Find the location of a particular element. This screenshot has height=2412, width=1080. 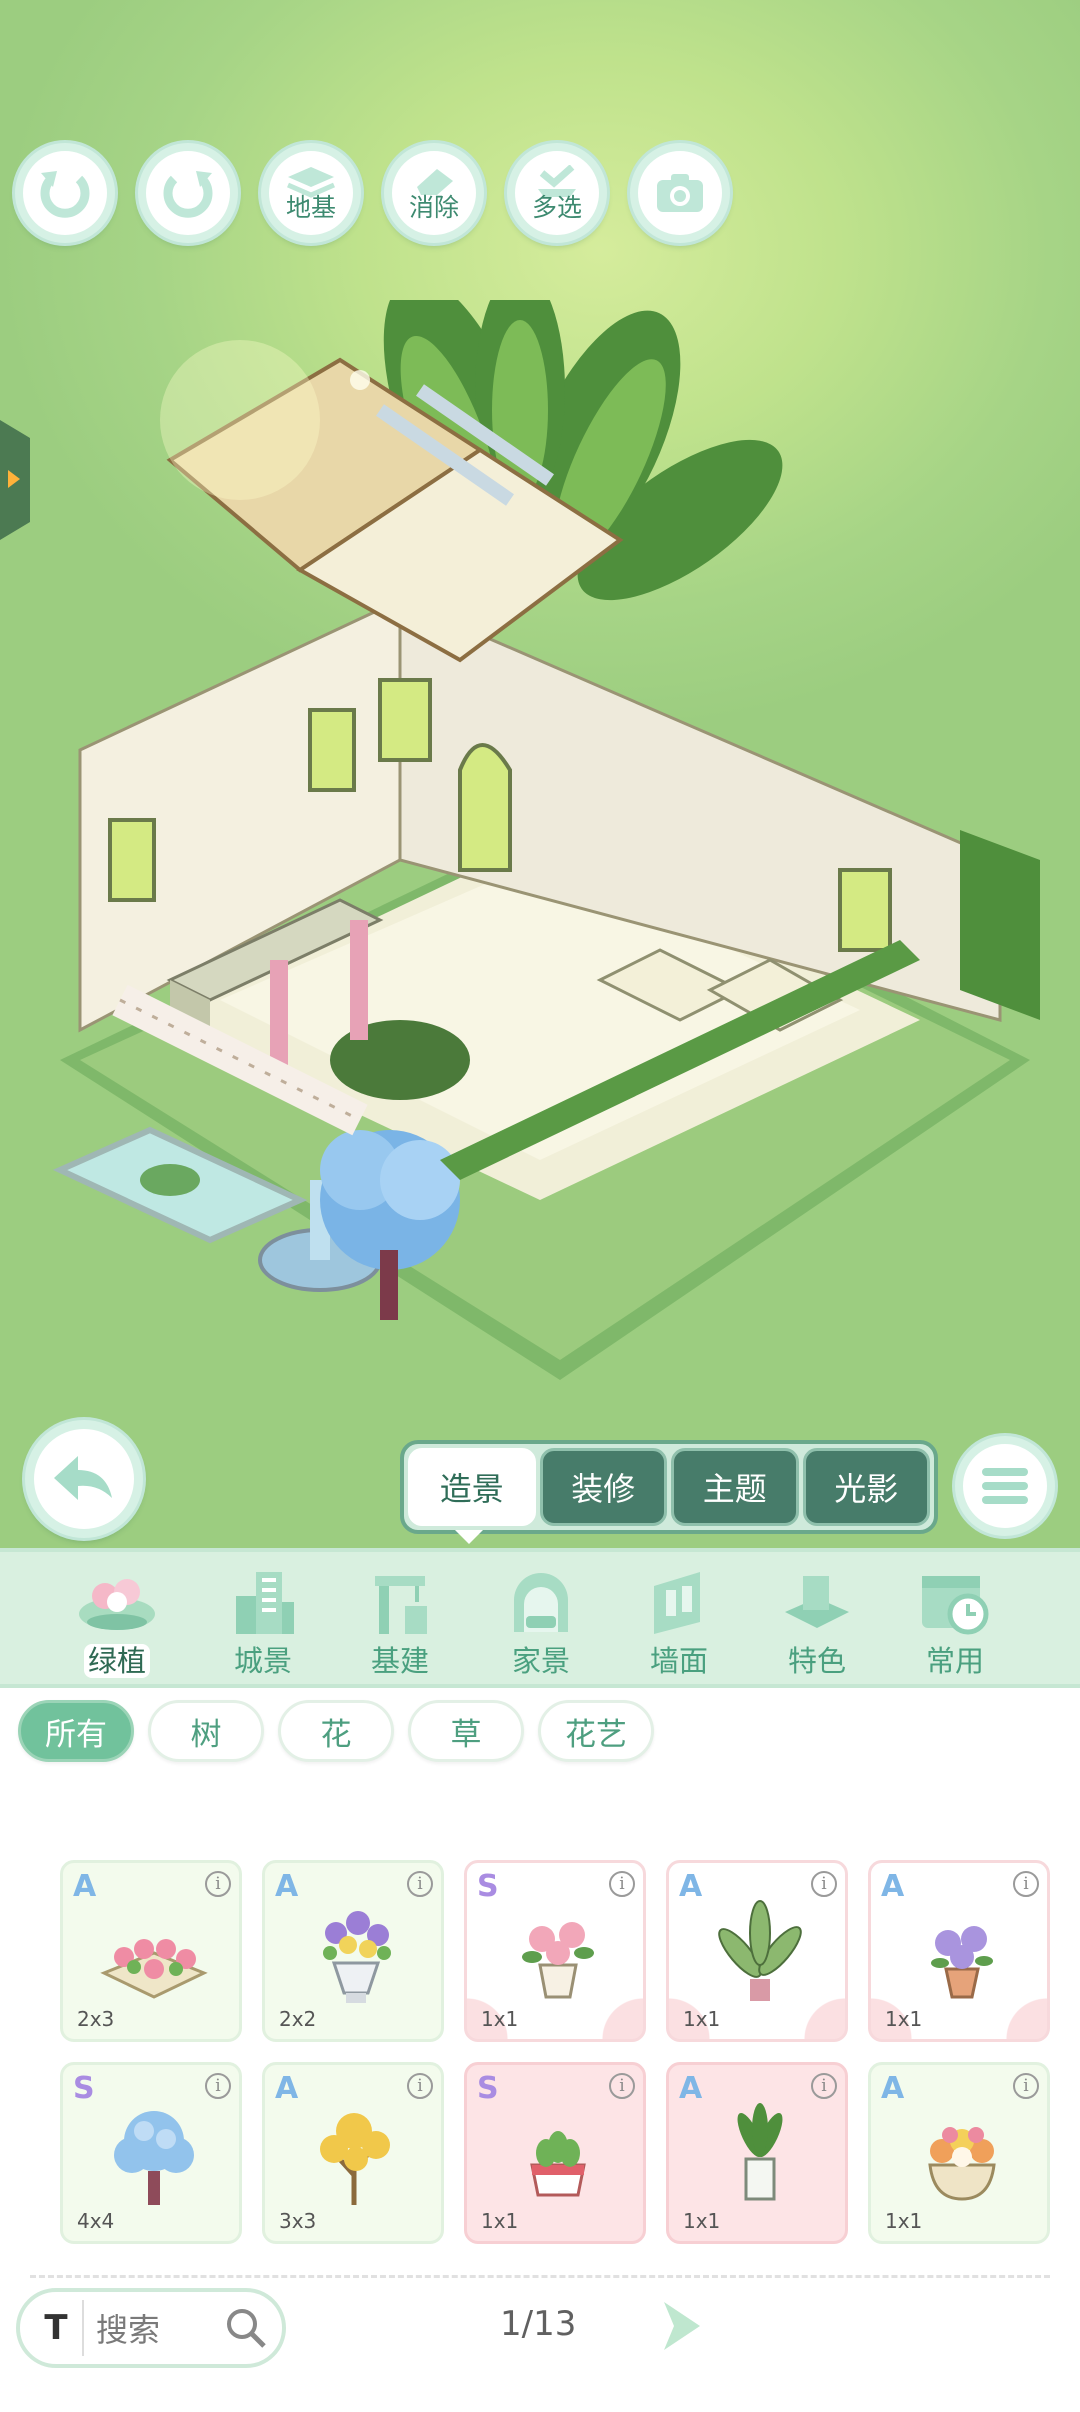

filter-tree: 树 is located at coordinates (206, 1731).